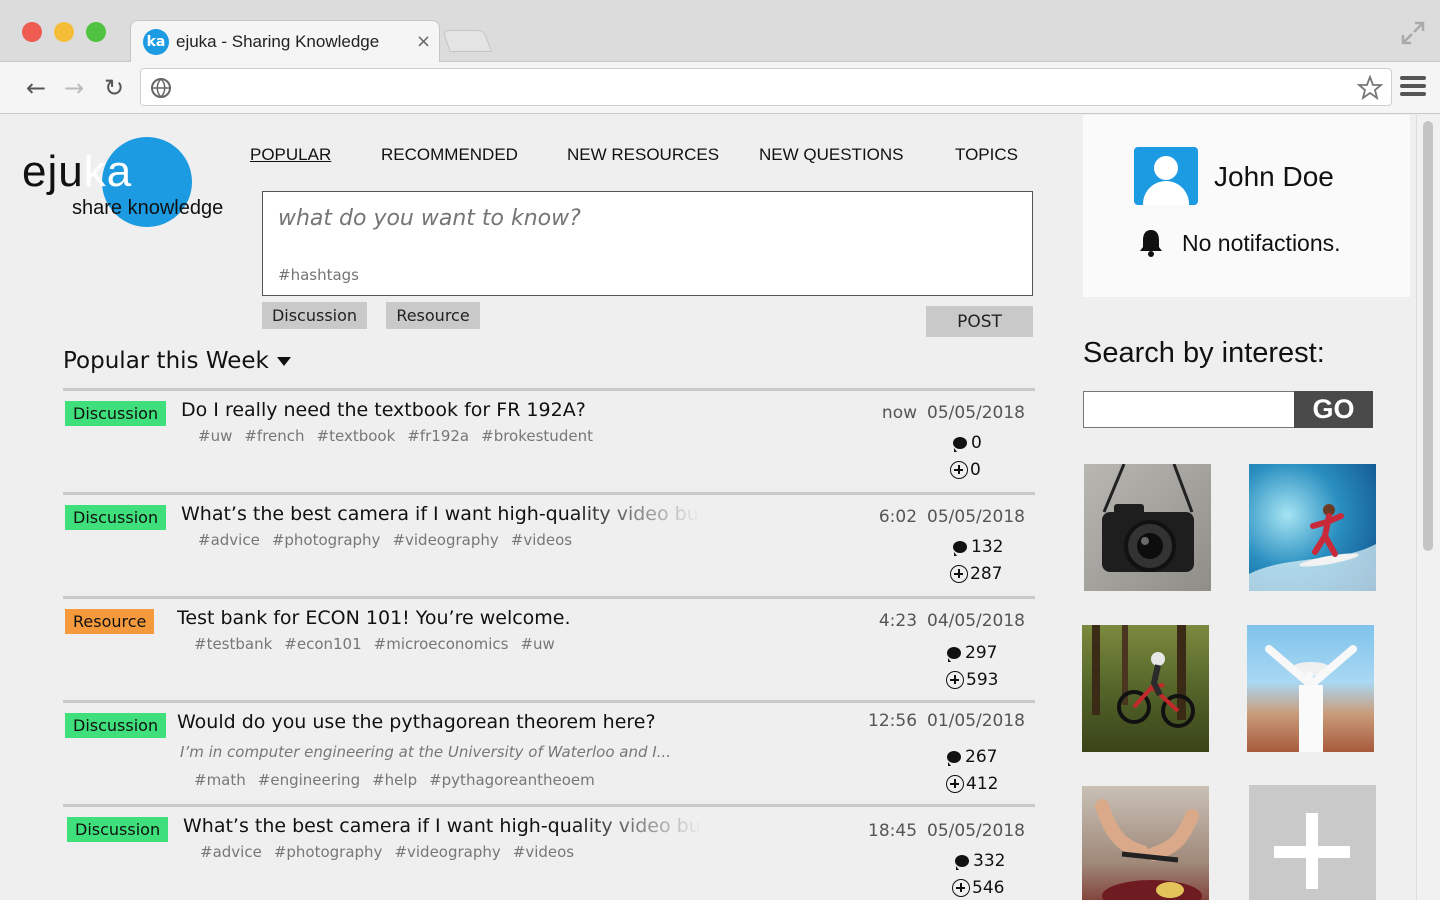 This screenshot has width=1440, height=900. I want to click on mountain-biking-photo, so click(1145, 688).